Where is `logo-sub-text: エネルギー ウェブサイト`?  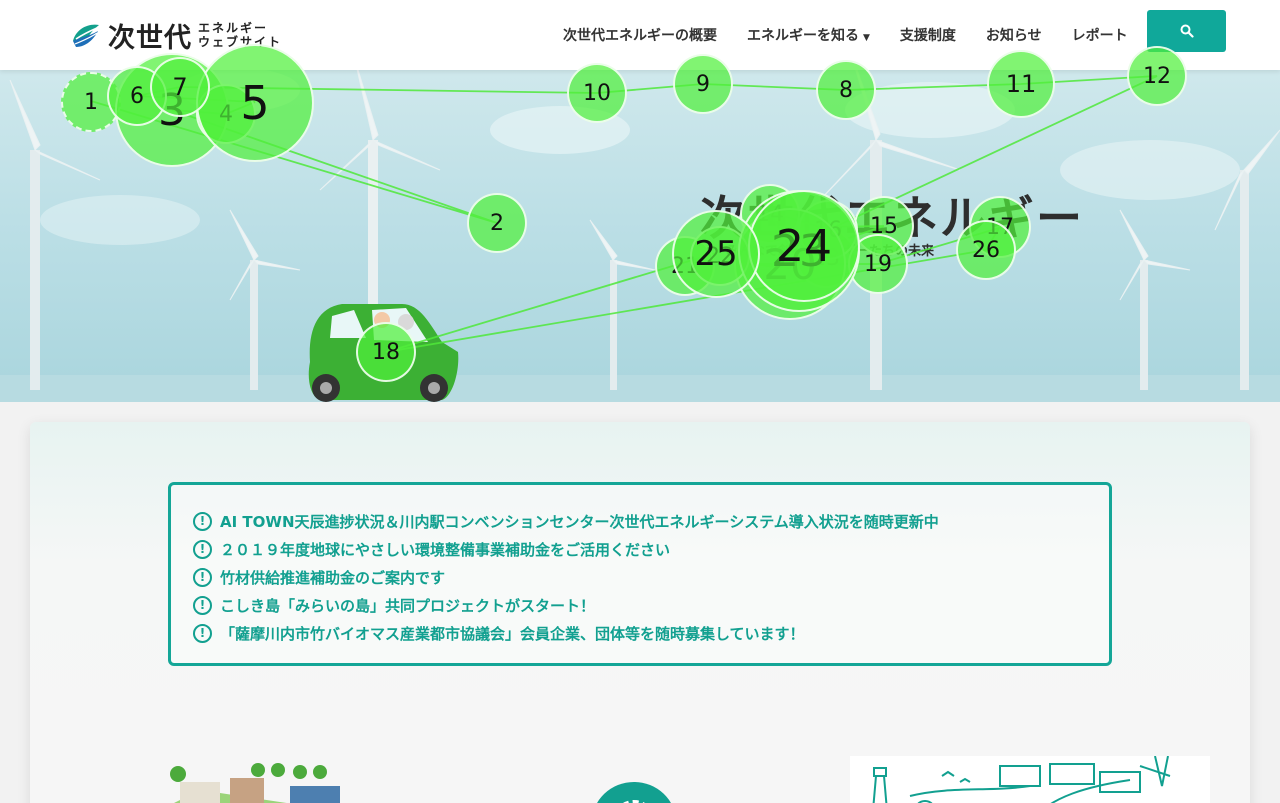
logo-sub-text: エネルギー ウェブサイト is located at coordinates (240, 35).